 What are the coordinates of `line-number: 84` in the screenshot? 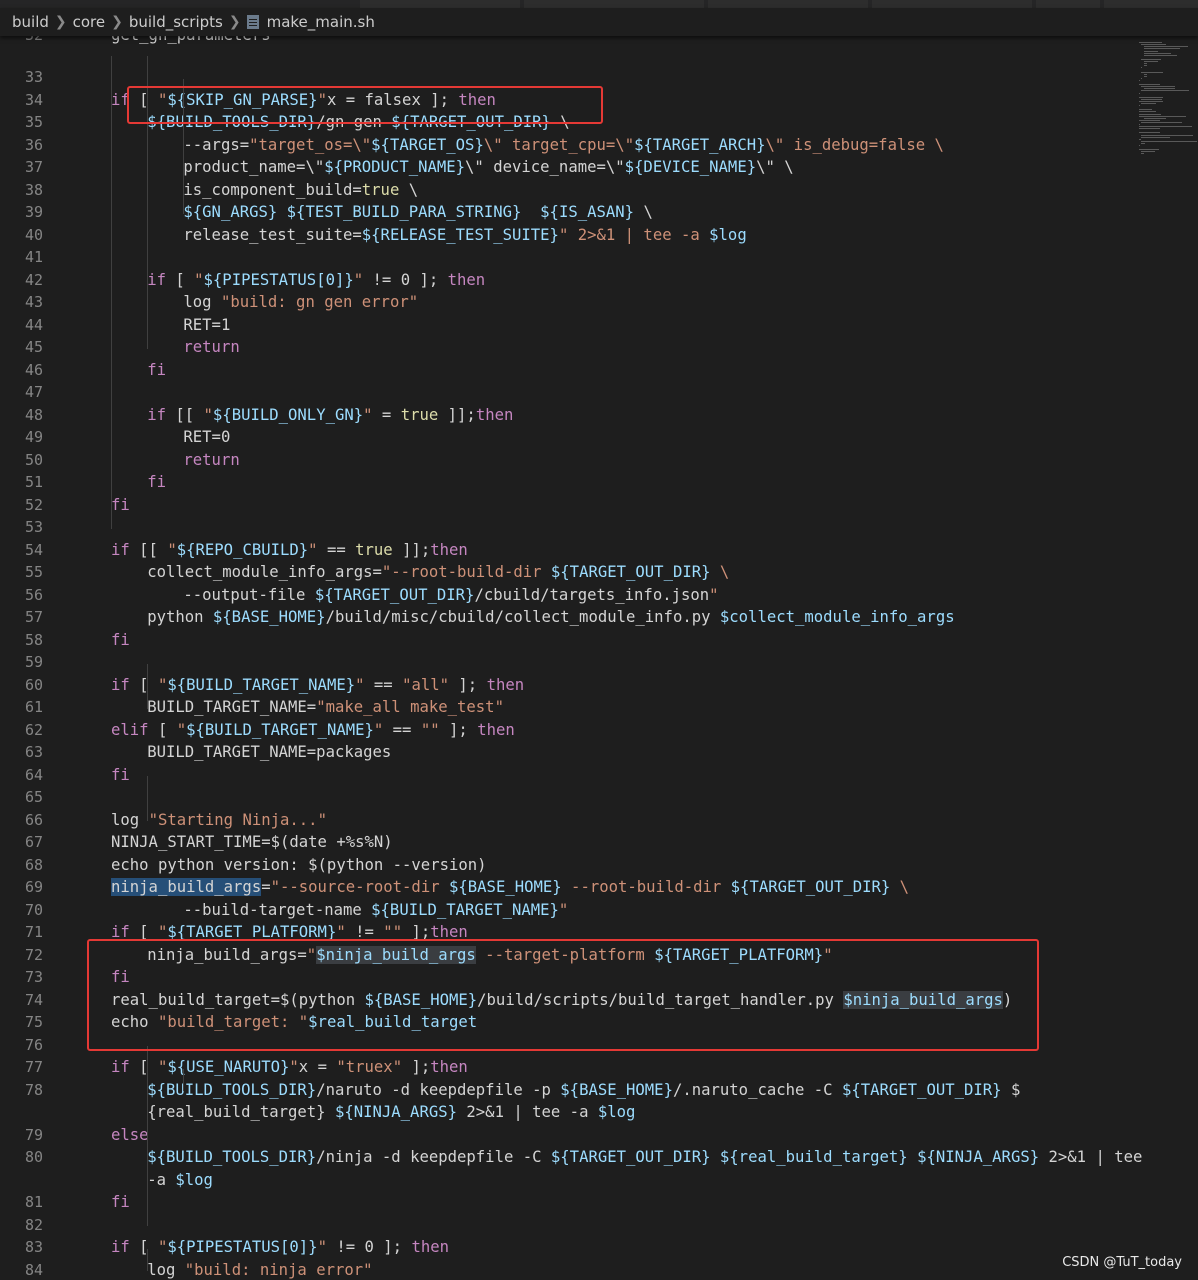 It's located at (33, 1269).